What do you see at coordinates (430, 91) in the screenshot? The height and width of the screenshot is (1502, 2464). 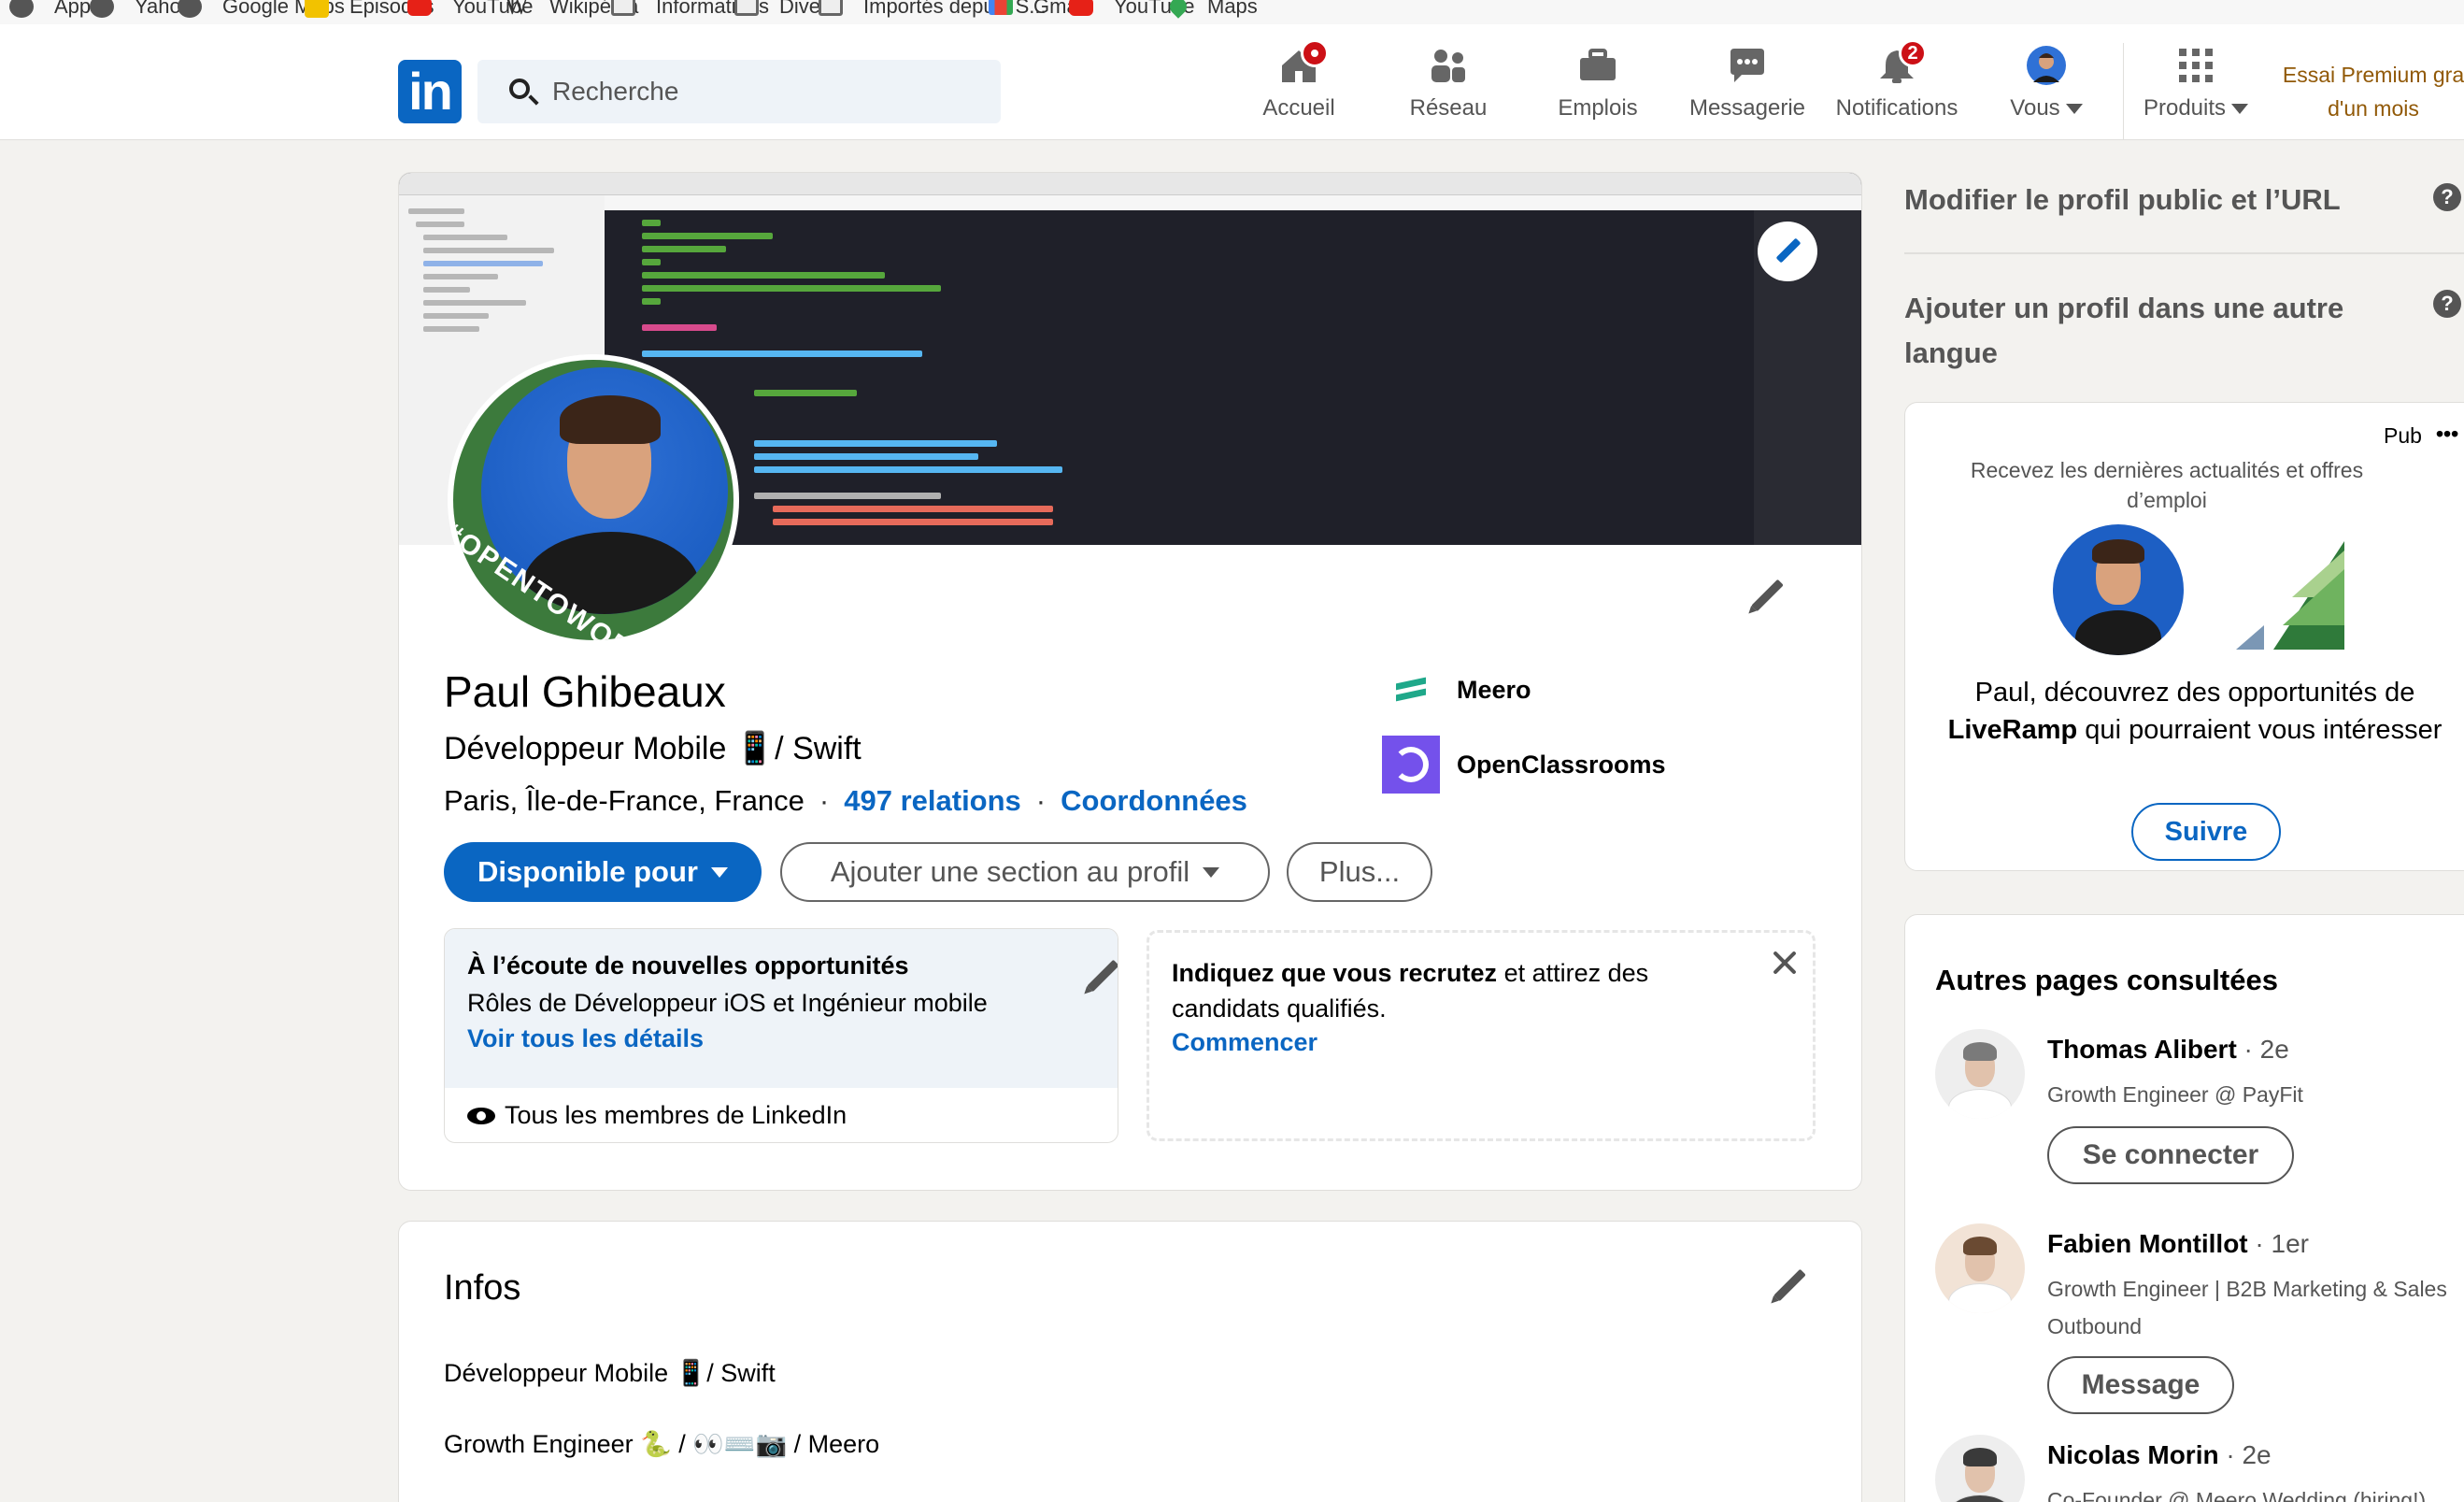 I see `linkedin-logo: in` at bounding box center [430, 91].